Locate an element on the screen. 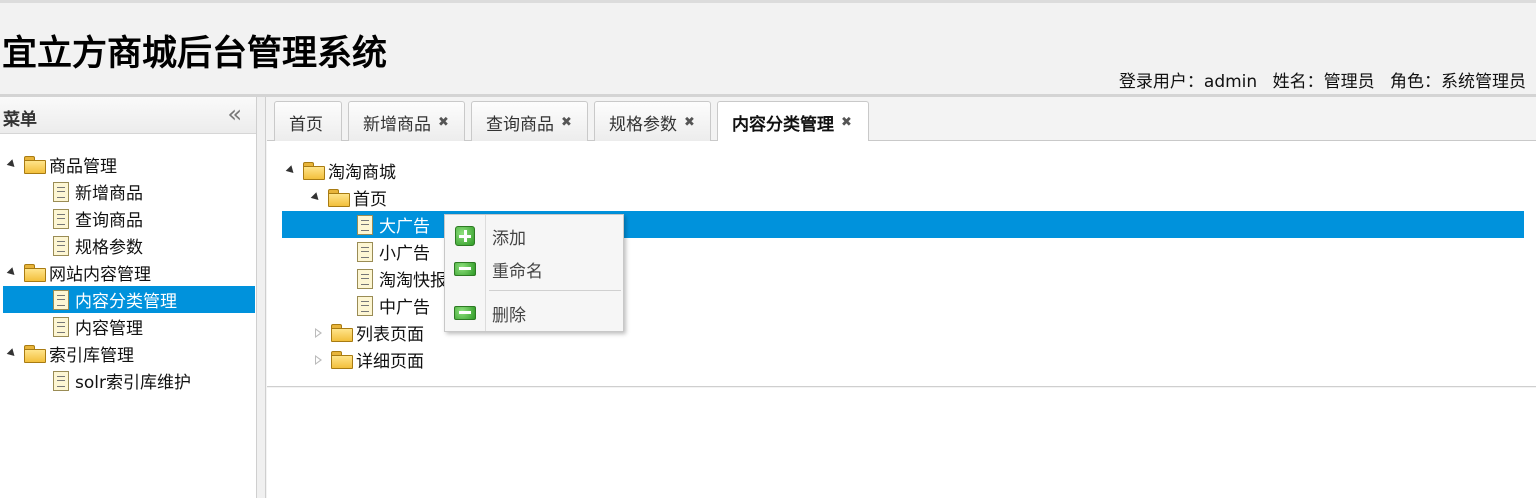  user-info: 登录用户：admin 姓名：管理员 角色：系统管理员 is located at coordinates (1317, 79).